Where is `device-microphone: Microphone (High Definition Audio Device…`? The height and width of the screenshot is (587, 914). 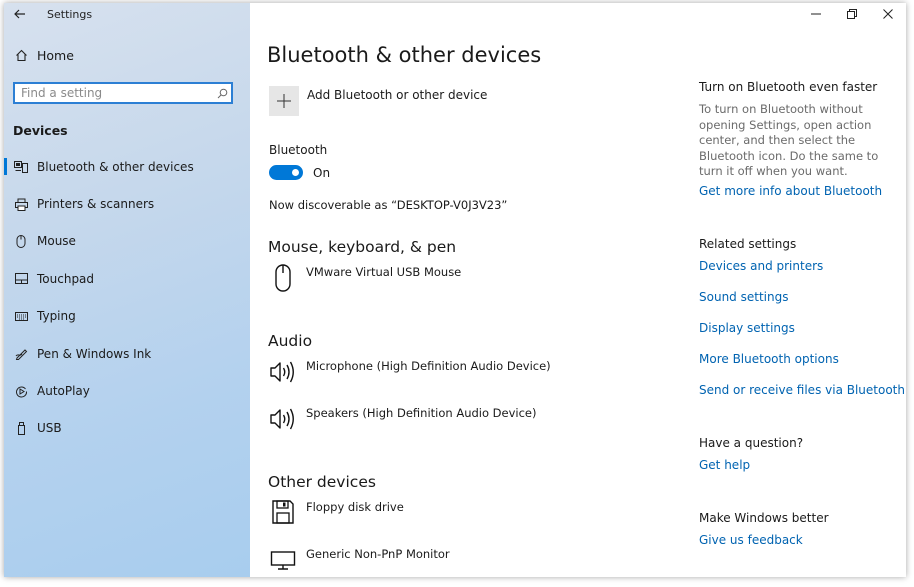
device-microphone: Microphone (High Definition Audio Device… is located at coordinates (410, 373).